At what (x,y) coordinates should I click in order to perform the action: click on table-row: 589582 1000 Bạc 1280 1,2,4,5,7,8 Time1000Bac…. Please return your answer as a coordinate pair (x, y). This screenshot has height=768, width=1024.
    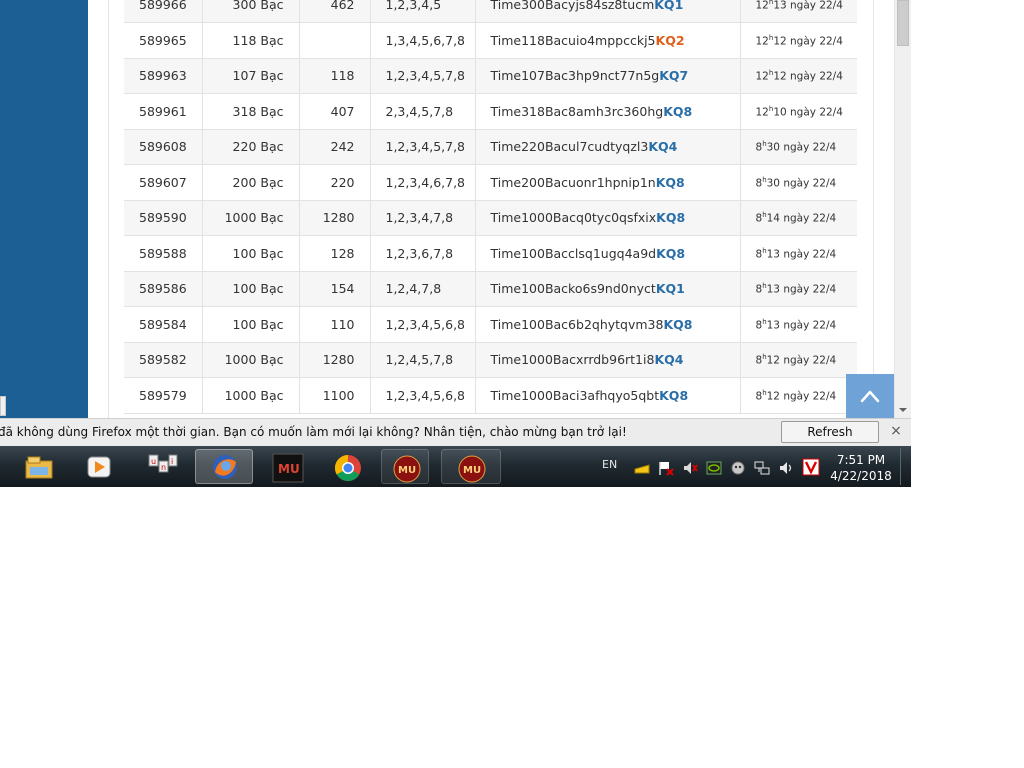
    Looking at the image, I should click on (490, 360).